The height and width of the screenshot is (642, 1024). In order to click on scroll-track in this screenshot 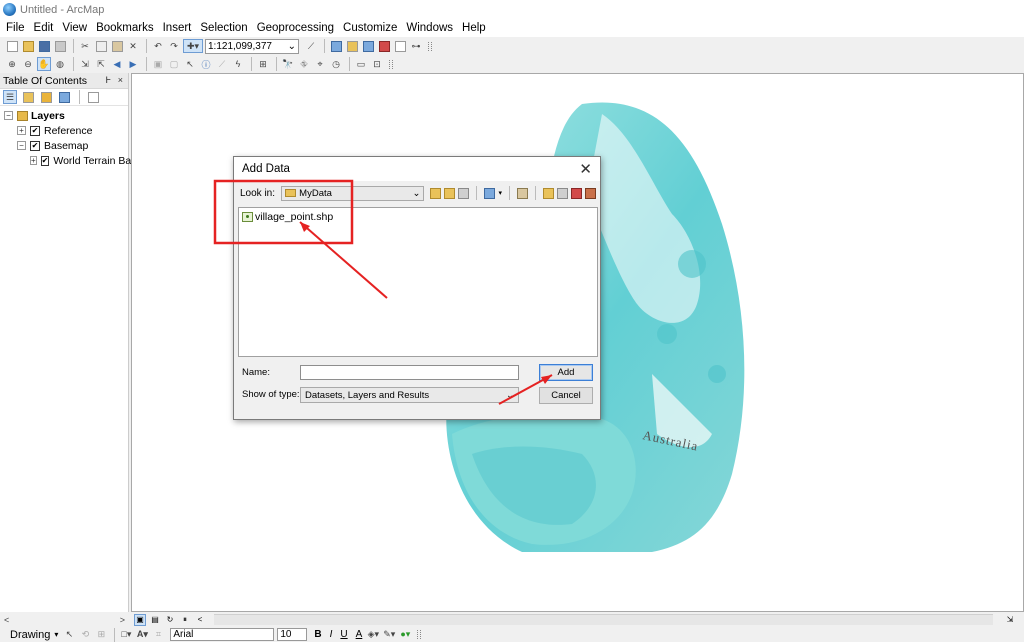, I will do `click(603, 619)`.